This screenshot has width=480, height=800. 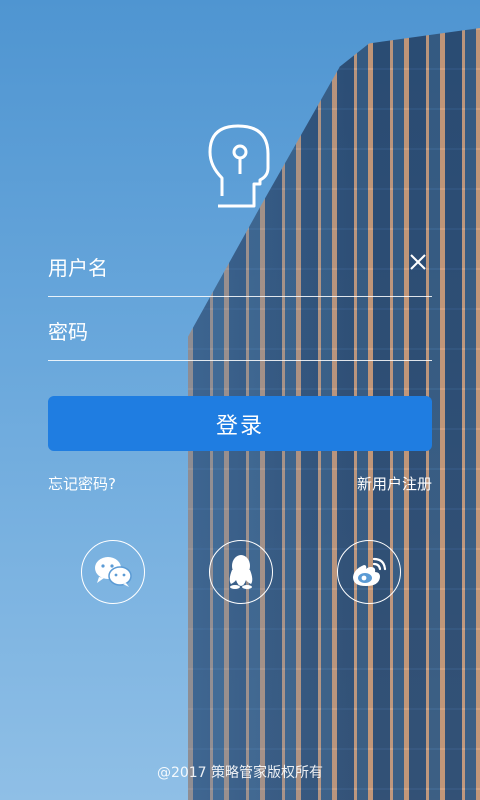 I want to click on qq-icon, so click(x=241, y=572).